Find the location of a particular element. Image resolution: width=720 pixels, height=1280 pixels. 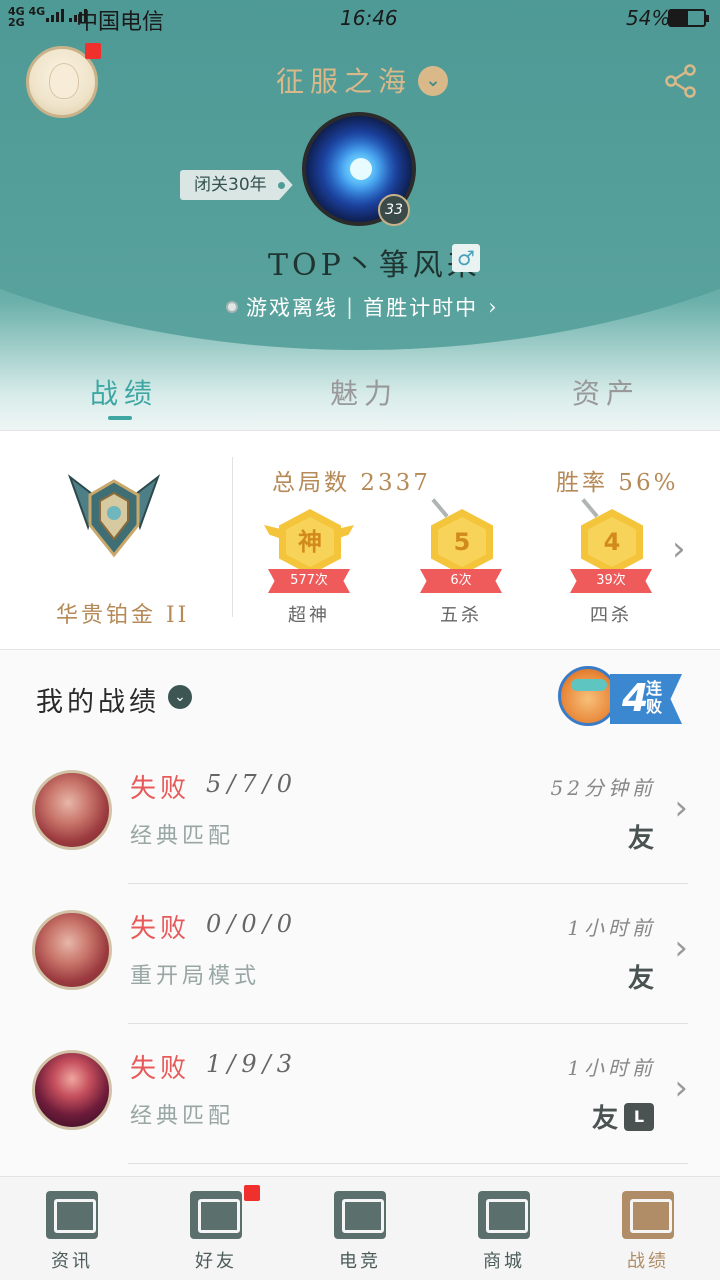

quadra-kill-medal: 4 39次 四杀 is located at coordinates (611, 562).